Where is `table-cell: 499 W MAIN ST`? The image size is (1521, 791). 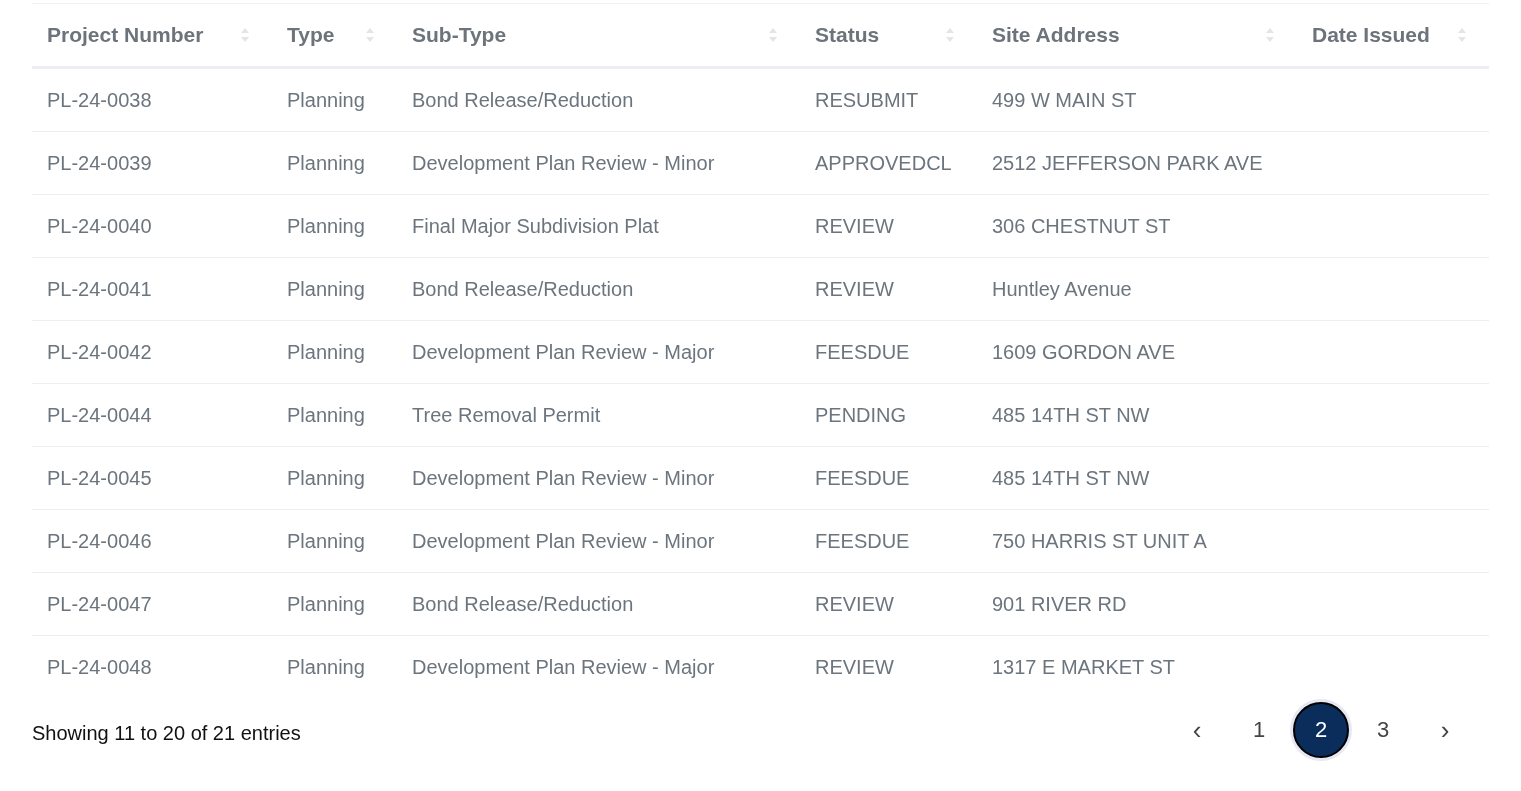
table-cell: 499 W MAIN ST is located at coordinates (1064, 99).